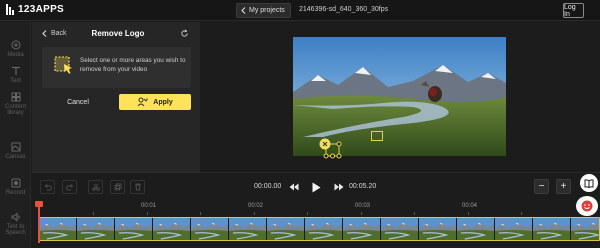 This screenshot has width=600, height=248. Describe the element at coordinates (573, 10) in the screenshot. I see `login-button: Log In` at that location.